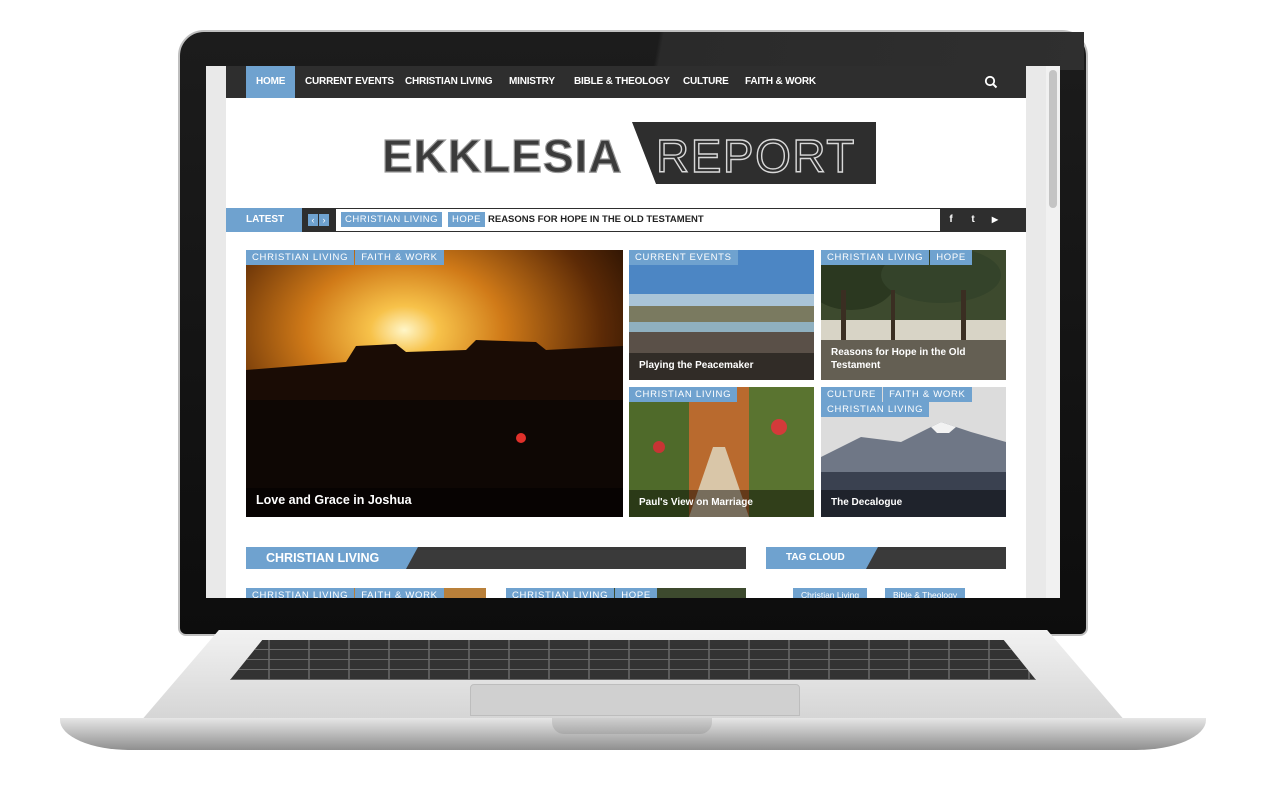 The image size is (1265, 785). Describe the element at coordinates (973, 220) in the screenshot. I see `twitter-icon: t` at that location.